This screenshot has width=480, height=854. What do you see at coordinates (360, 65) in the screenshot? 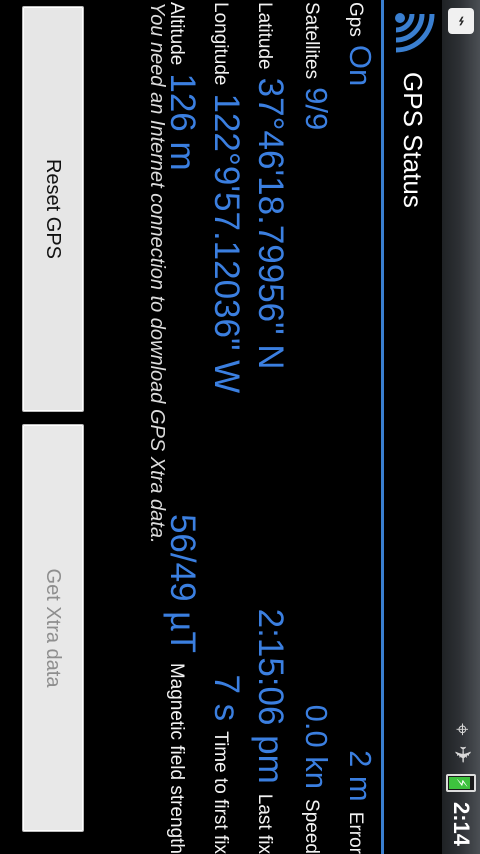
I see `field-value: On` at bounding box center [360, 65].